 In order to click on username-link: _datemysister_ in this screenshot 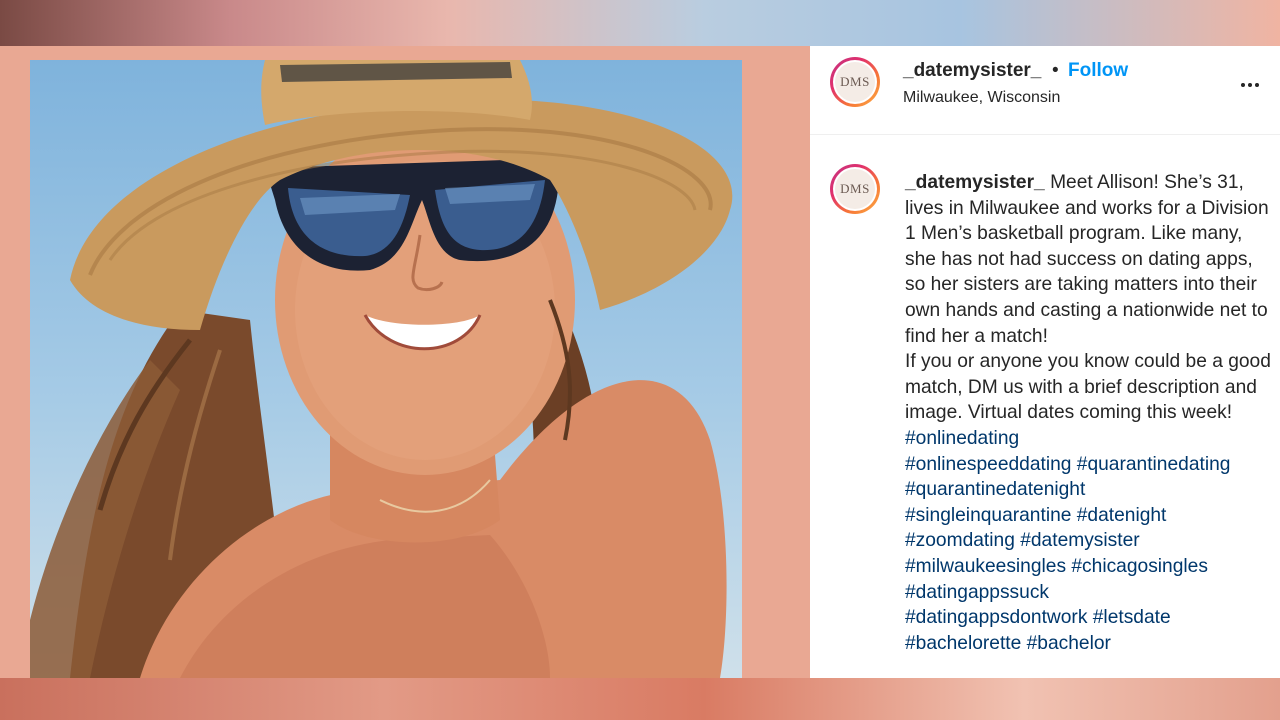, I will do `click(972, 71)`.